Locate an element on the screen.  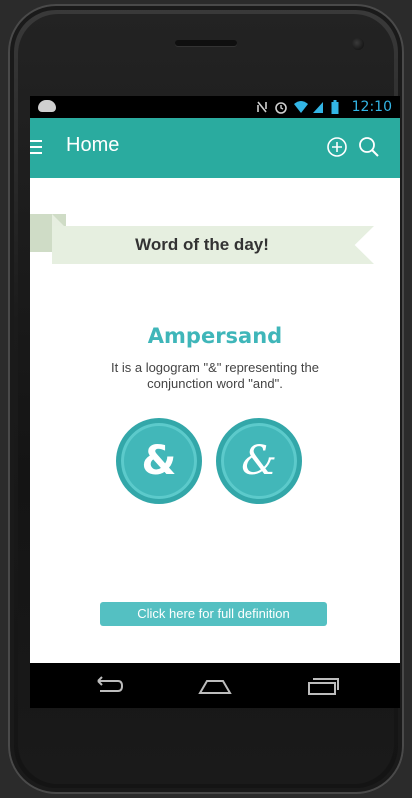
navigation-bar is located at coordinates (215, 685).